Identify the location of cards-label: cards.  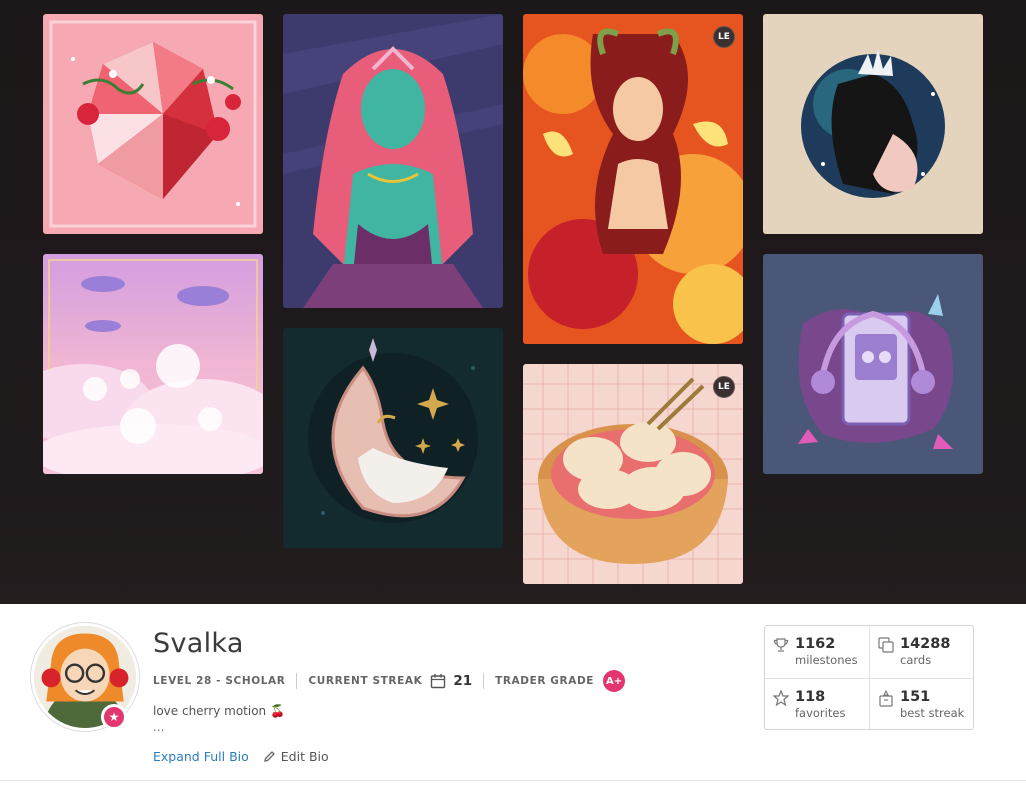
(916, 660).